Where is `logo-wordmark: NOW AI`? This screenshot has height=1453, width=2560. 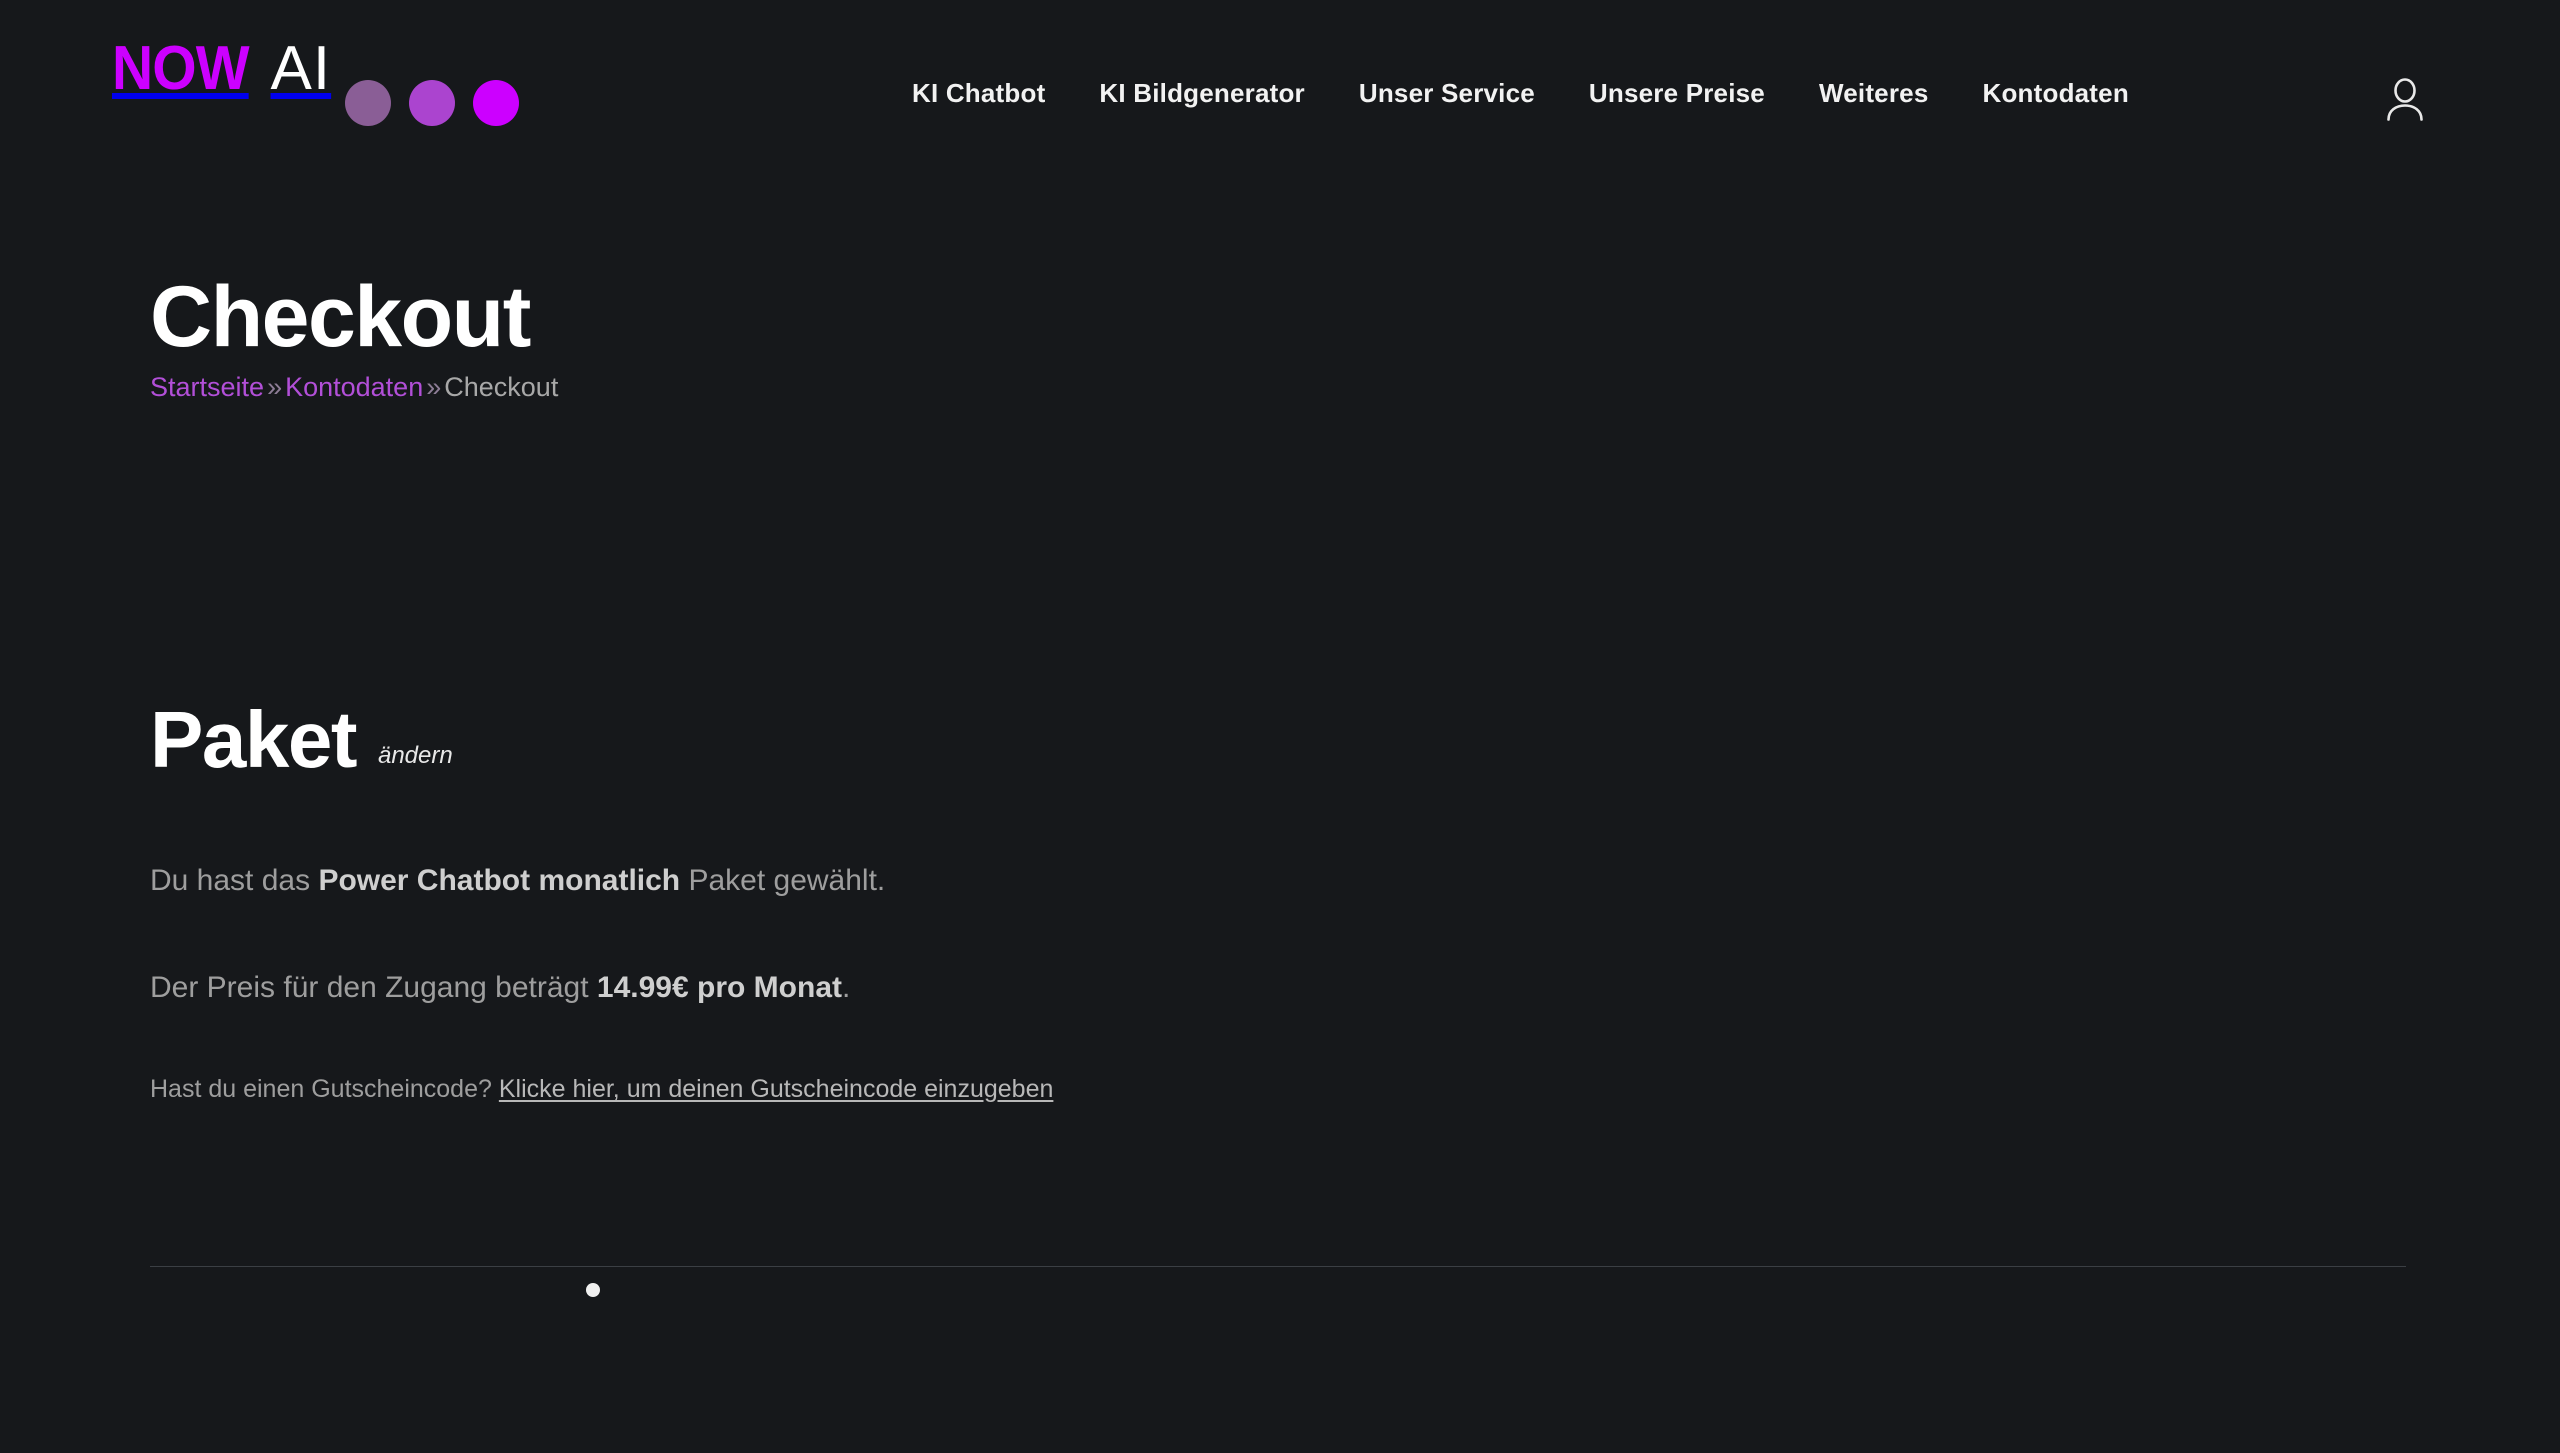
logo-wordmark: NOW AI is located at coordinates (221, 69).